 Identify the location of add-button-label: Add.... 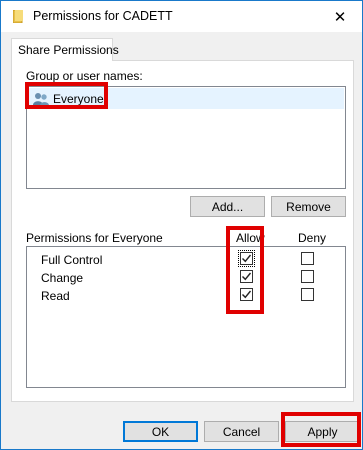
(227, 206).